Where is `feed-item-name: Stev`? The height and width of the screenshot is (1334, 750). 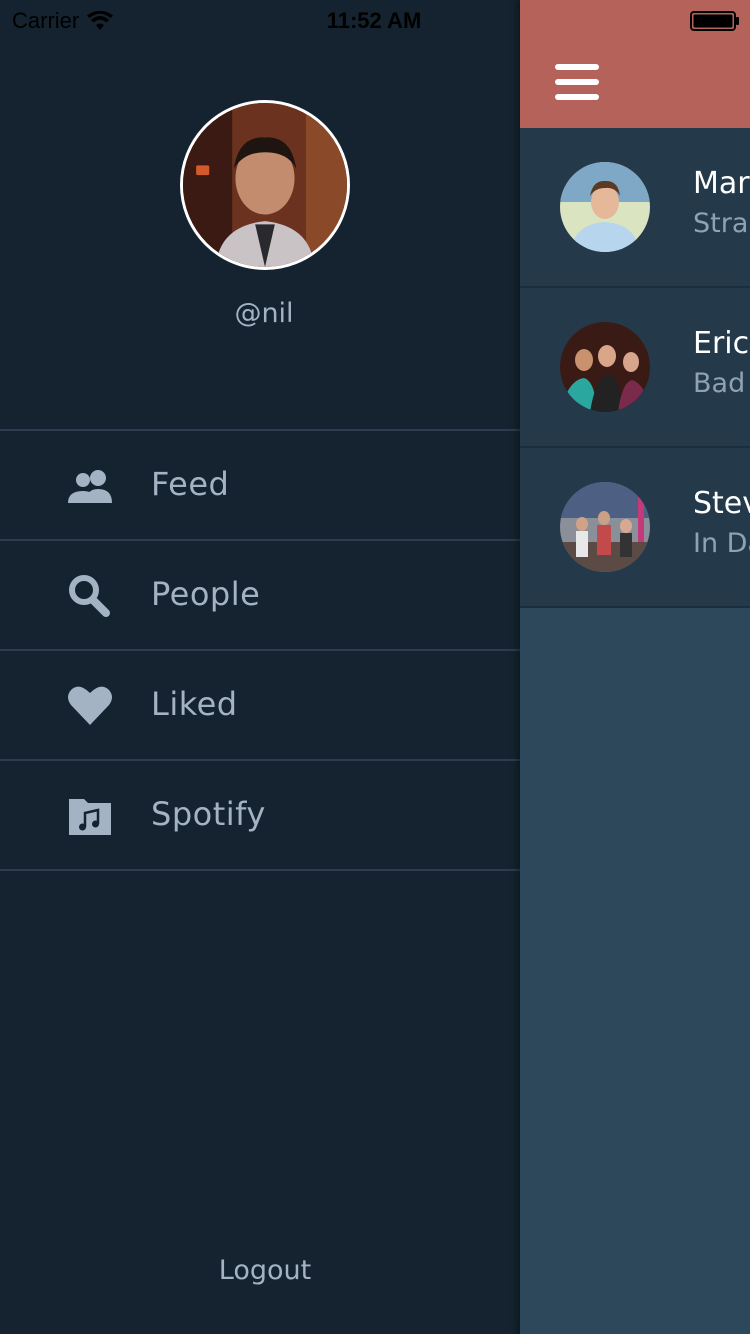 feed-item-name: Stev is located at coordinates (721, 503).